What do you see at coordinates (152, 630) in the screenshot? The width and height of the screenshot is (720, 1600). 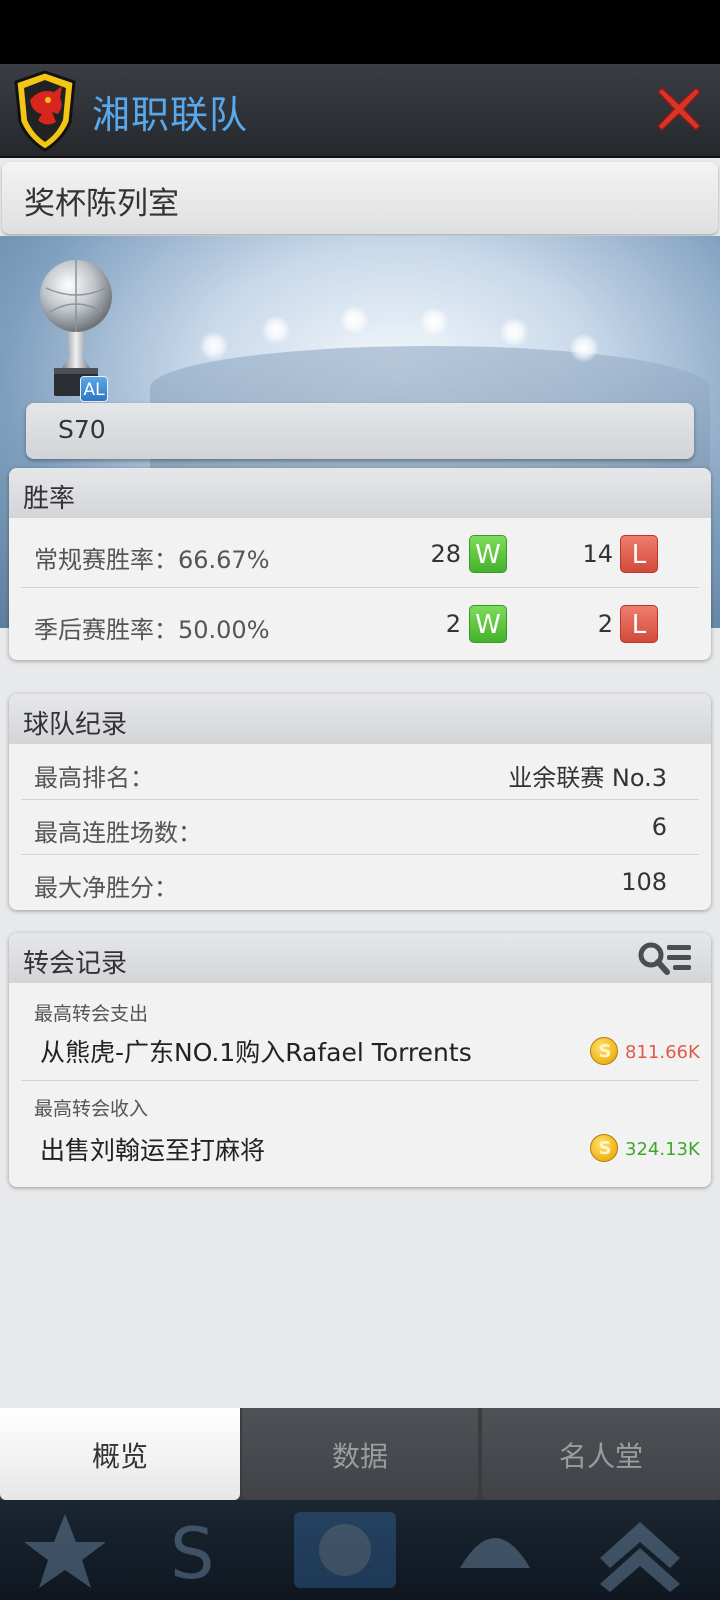 I see `row-label: 季后赛胜率：50.00%` at bounding box center [152, 630].